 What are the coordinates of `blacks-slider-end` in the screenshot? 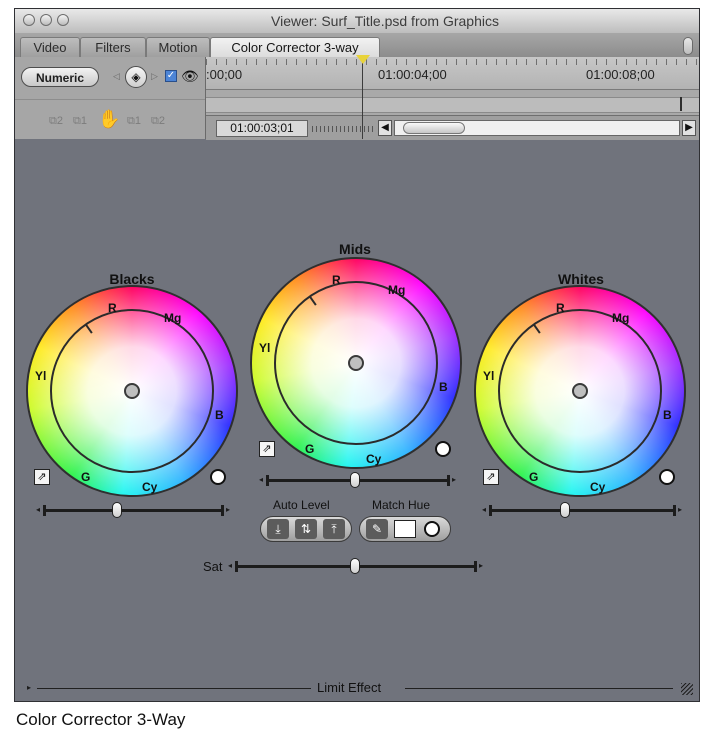 It's located at (222, 510).